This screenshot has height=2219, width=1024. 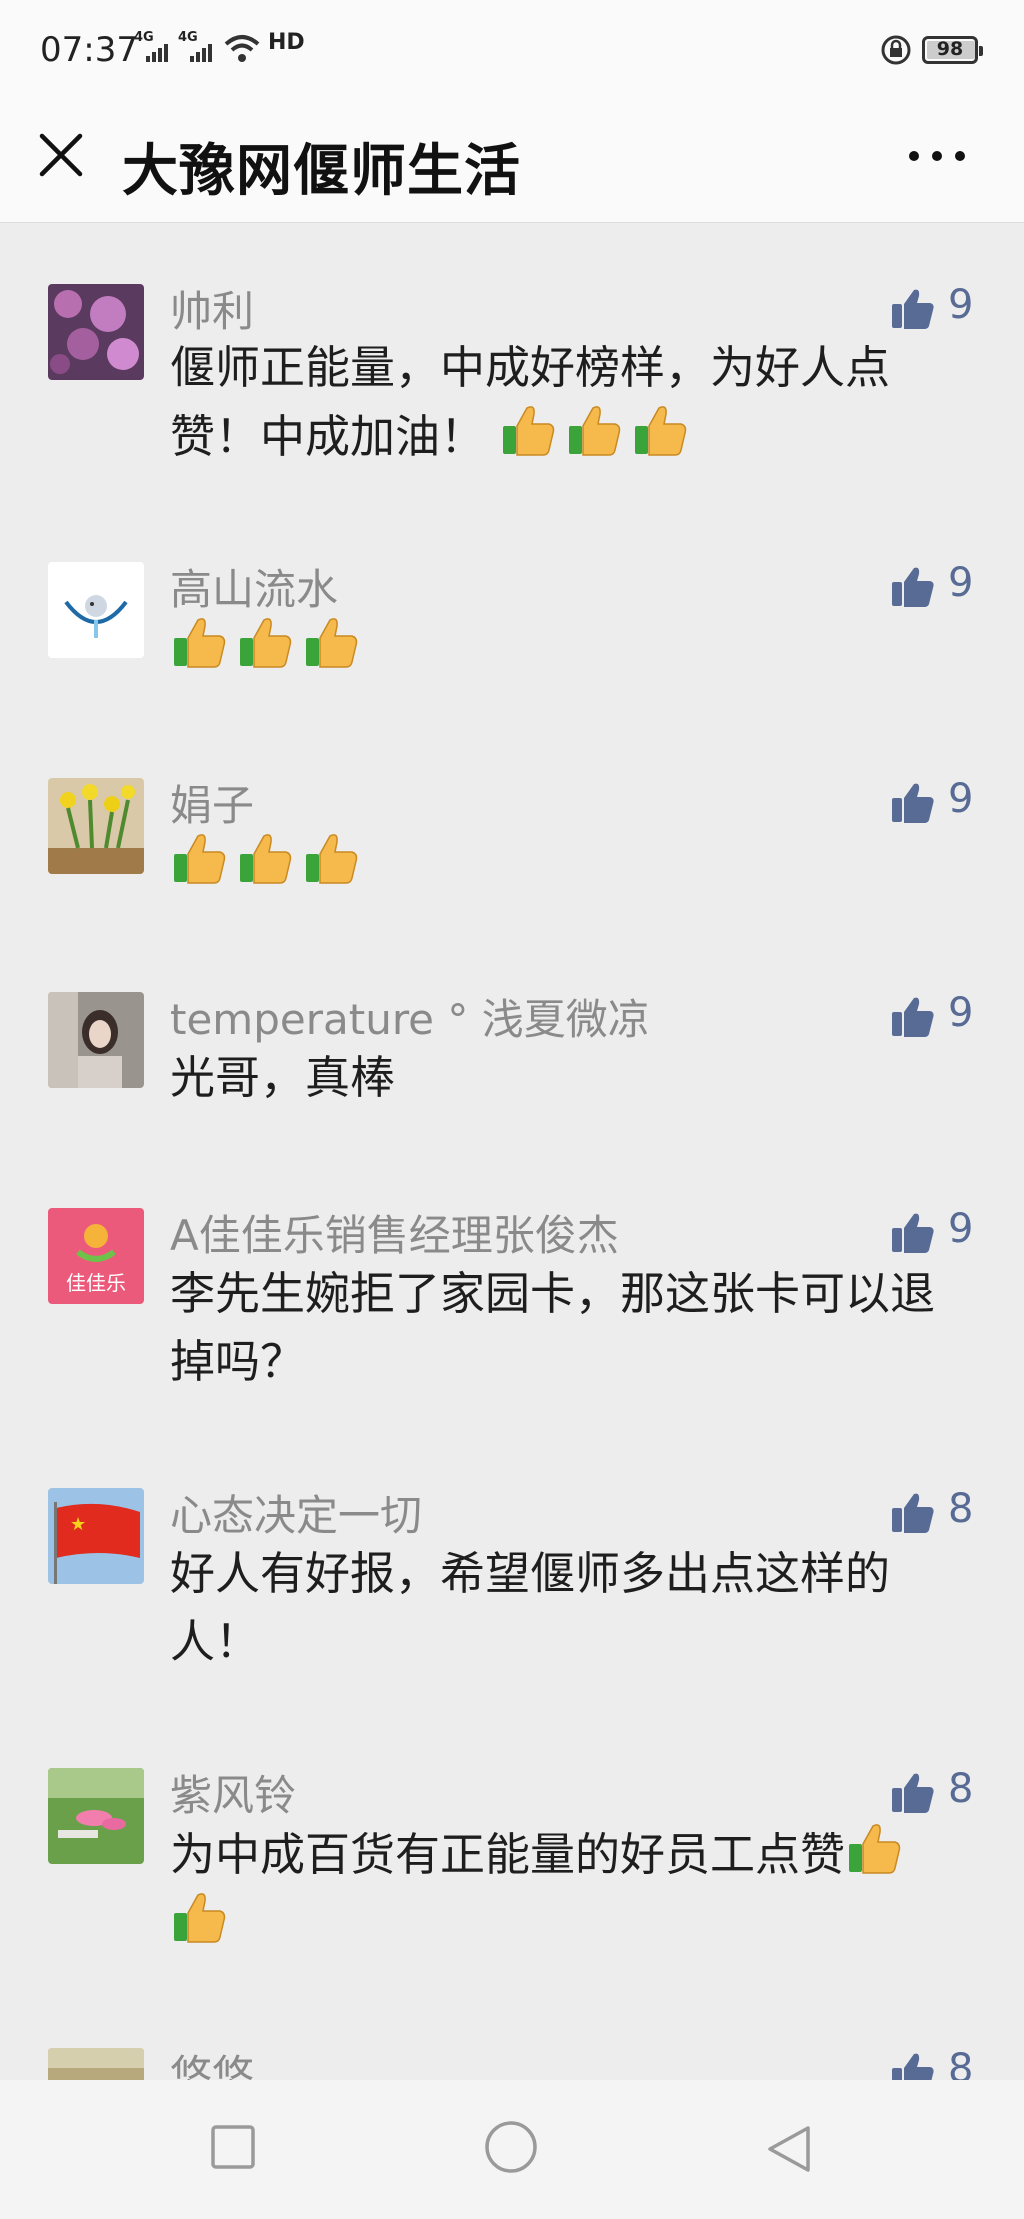 I want to click on comment-text: 好人有好报，希望偃师多出点这样的人！, so click(x=530, y=1607).